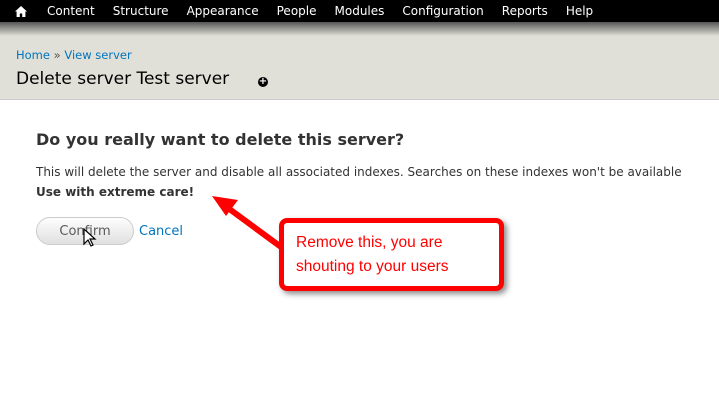 The image size is (719, 410). Describe the element at coordinates (253, 227) in the screenshot. I see `annotation-arrow-icon` at that location.